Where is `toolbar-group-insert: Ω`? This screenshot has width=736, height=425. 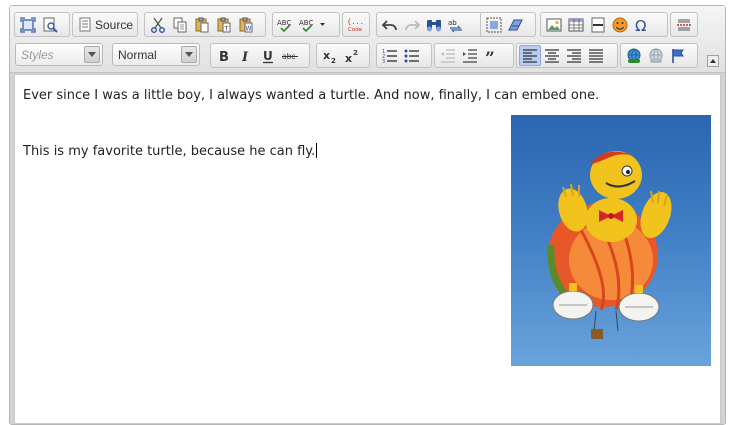 toolbar-group-insert: Ω is located at coordinates (604, 24).